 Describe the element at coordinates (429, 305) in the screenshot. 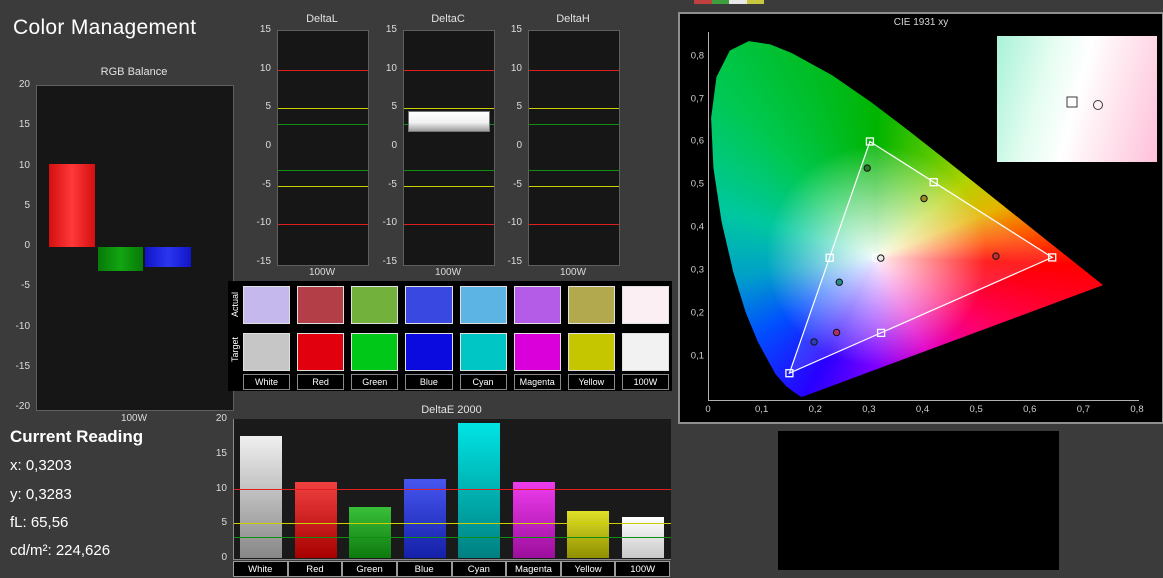

I see `swatch-actual-blue` at that location.